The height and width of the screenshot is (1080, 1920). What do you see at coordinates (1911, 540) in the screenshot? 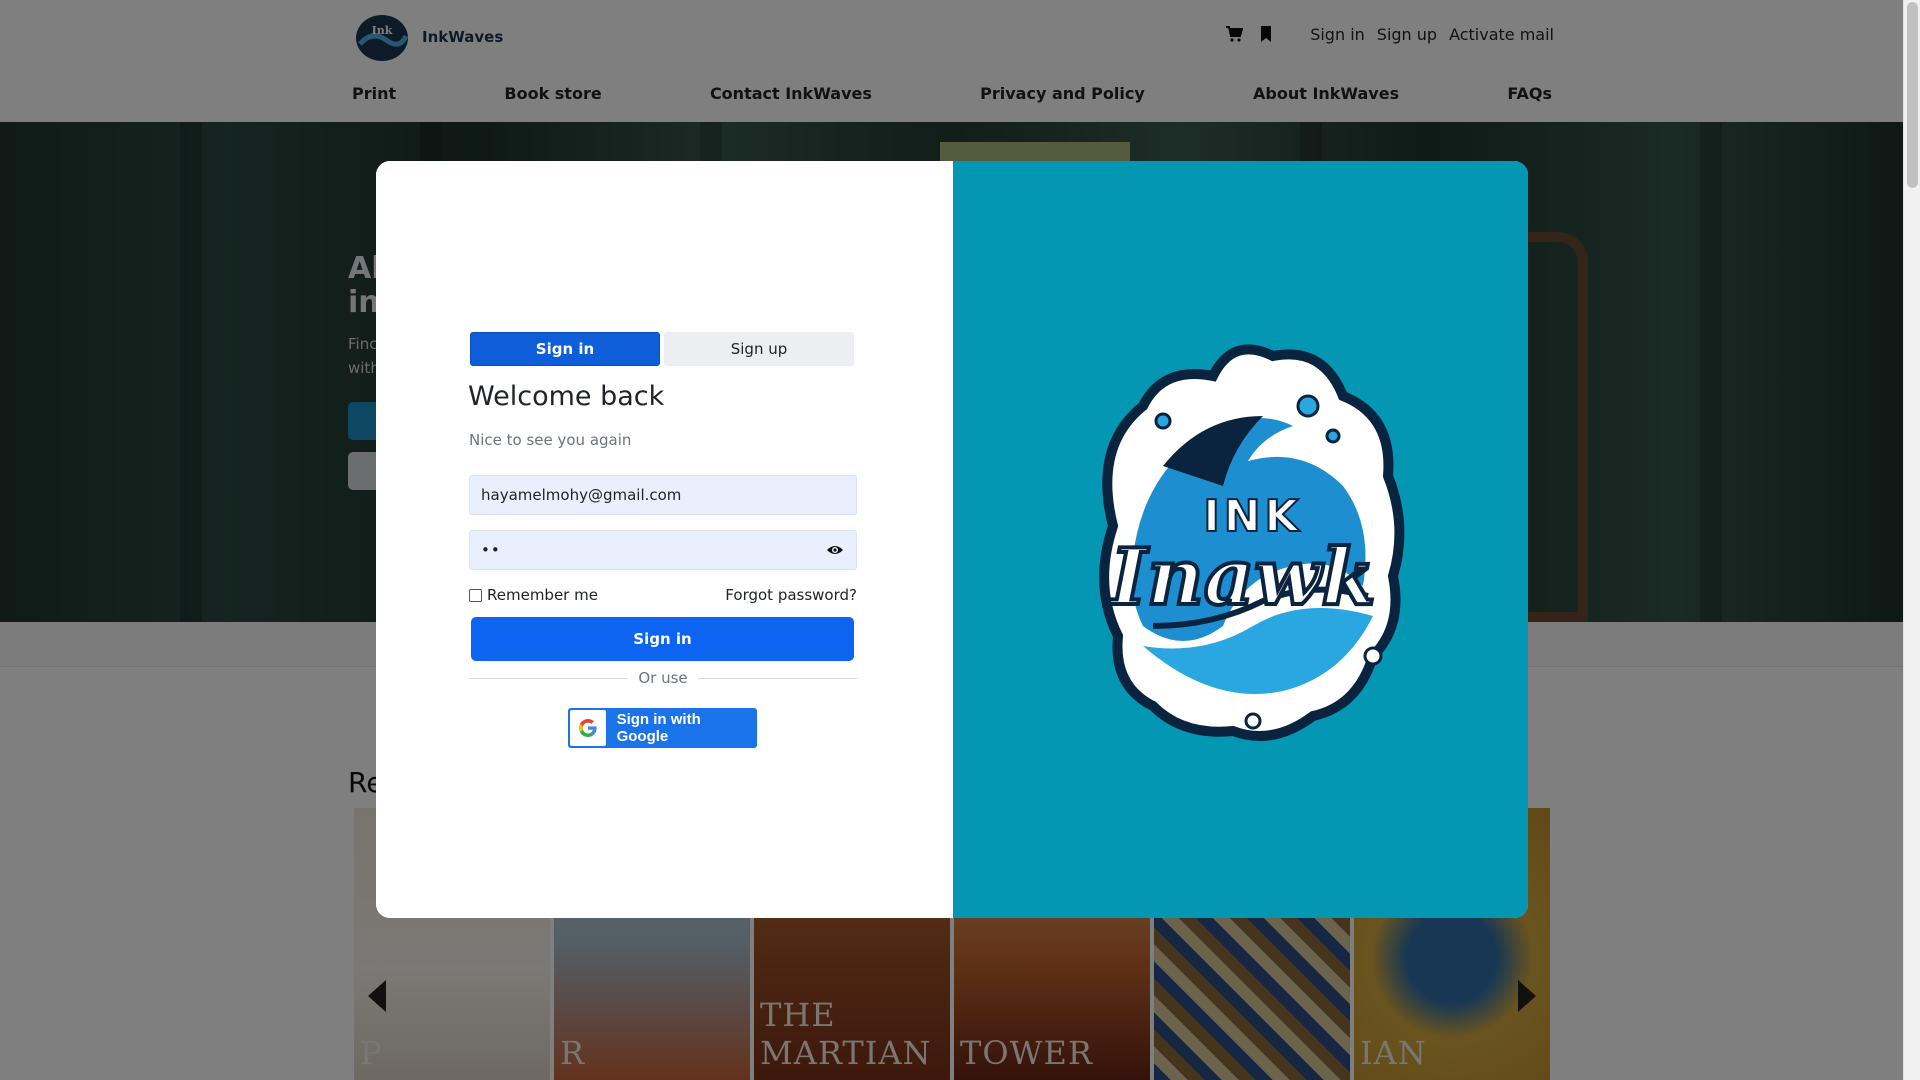
I see `page-scrollbar` at bounding box center [1911, 540].